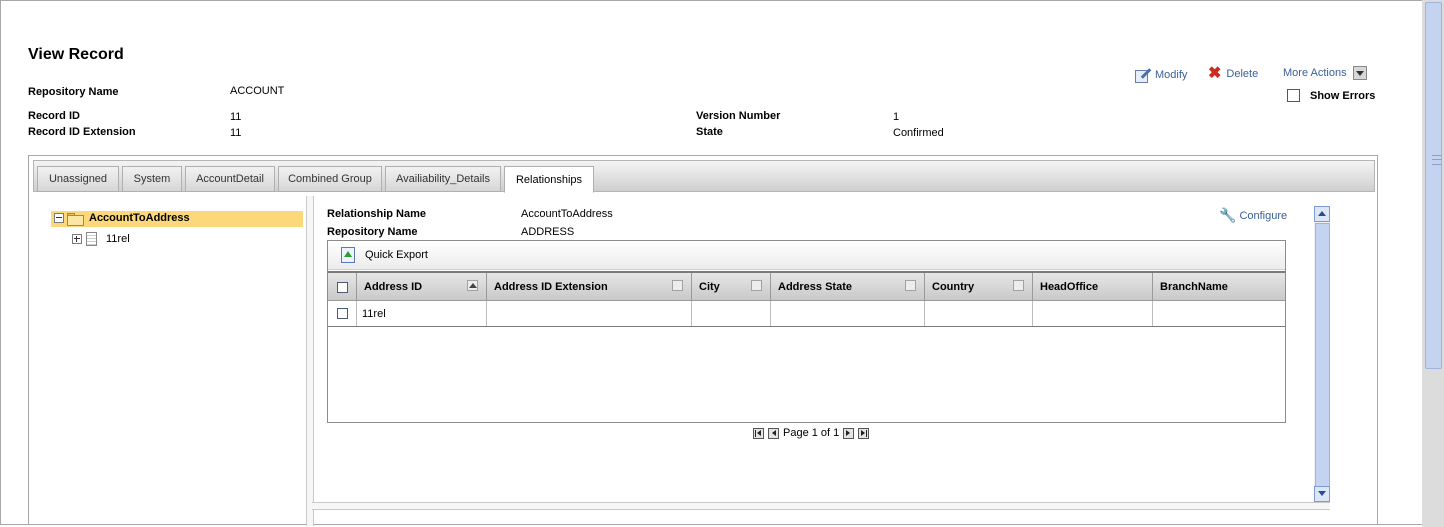 The width and height of the screenshot is (1444, 527). What do you see at coordinates (82, 132) in the screenshot?
I see `record-id-extension-label: Record ID Extension` at bounding box center [82, 132].